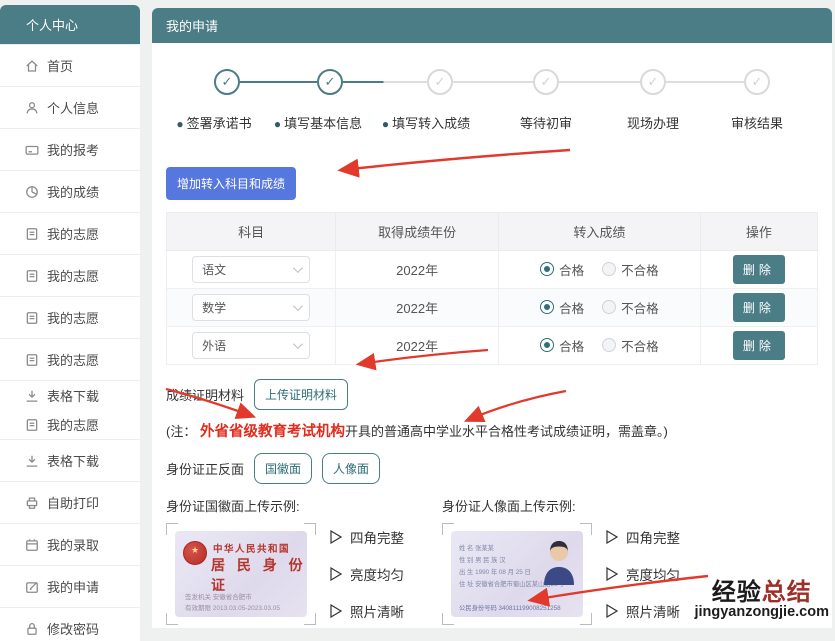 The image size is (835, 641). What do you see at coordinates (32, 108) in the screenshot?
I see `user-icon` at bounding box center [32, 108].